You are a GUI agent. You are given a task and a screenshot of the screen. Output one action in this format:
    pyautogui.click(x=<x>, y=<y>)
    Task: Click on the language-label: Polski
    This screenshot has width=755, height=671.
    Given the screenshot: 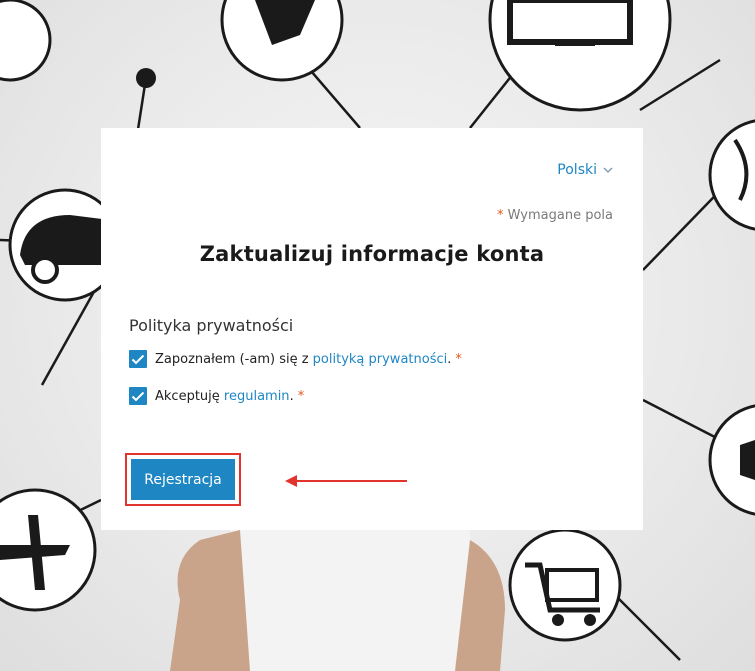 What is the action you would take?
    pyautogui.click(x=577, y=170)
    